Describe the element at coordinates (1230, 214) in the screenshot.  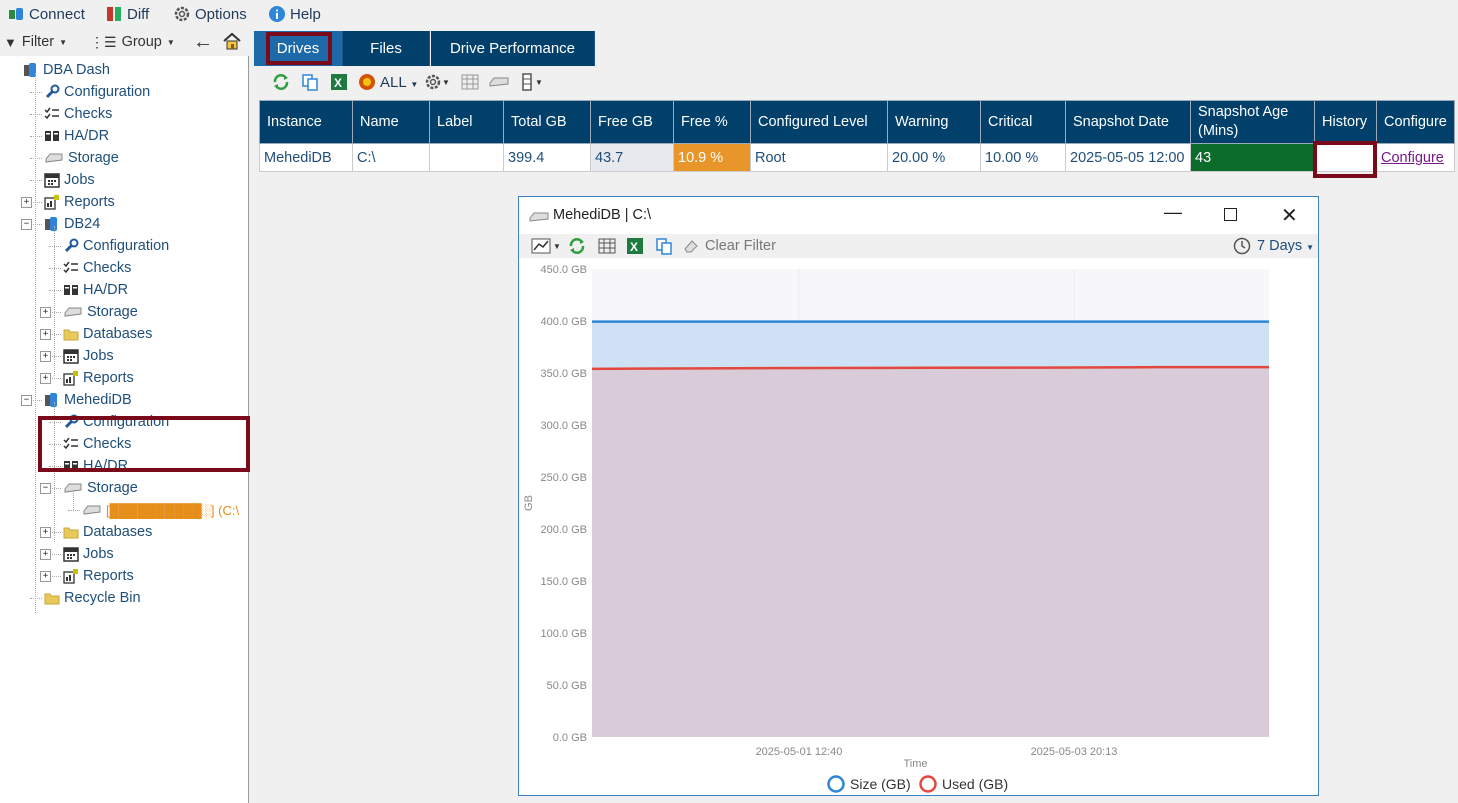
I see `maximize-button` at that location.